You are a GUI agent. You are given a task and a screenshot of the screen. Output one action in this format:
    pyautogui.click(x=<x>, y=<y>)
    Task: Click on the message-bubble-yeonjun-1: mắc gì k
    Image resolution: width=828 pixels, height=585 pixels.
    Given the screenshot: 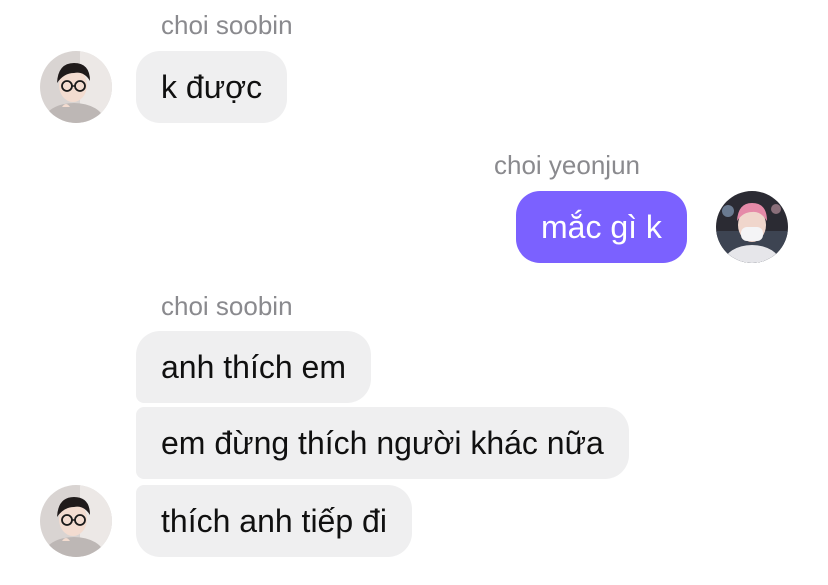 What is the action you would take?
    pyautogui.click(x=601, y=227)
    